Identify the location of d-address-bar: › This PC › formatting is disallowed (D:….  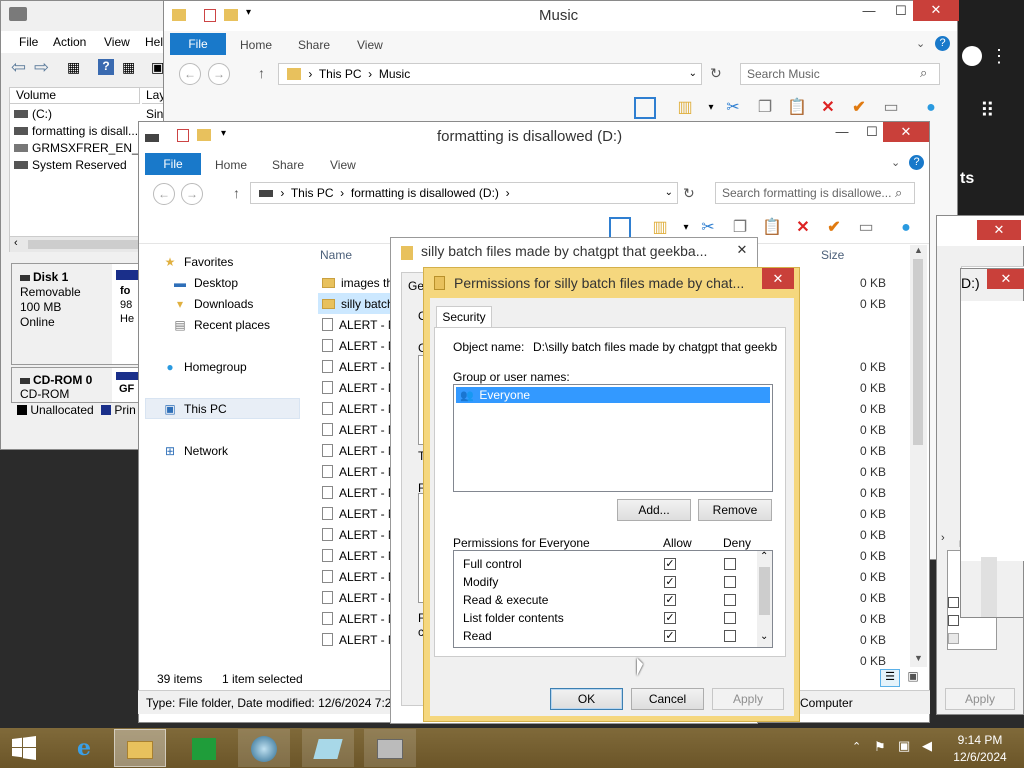
(464, 193).